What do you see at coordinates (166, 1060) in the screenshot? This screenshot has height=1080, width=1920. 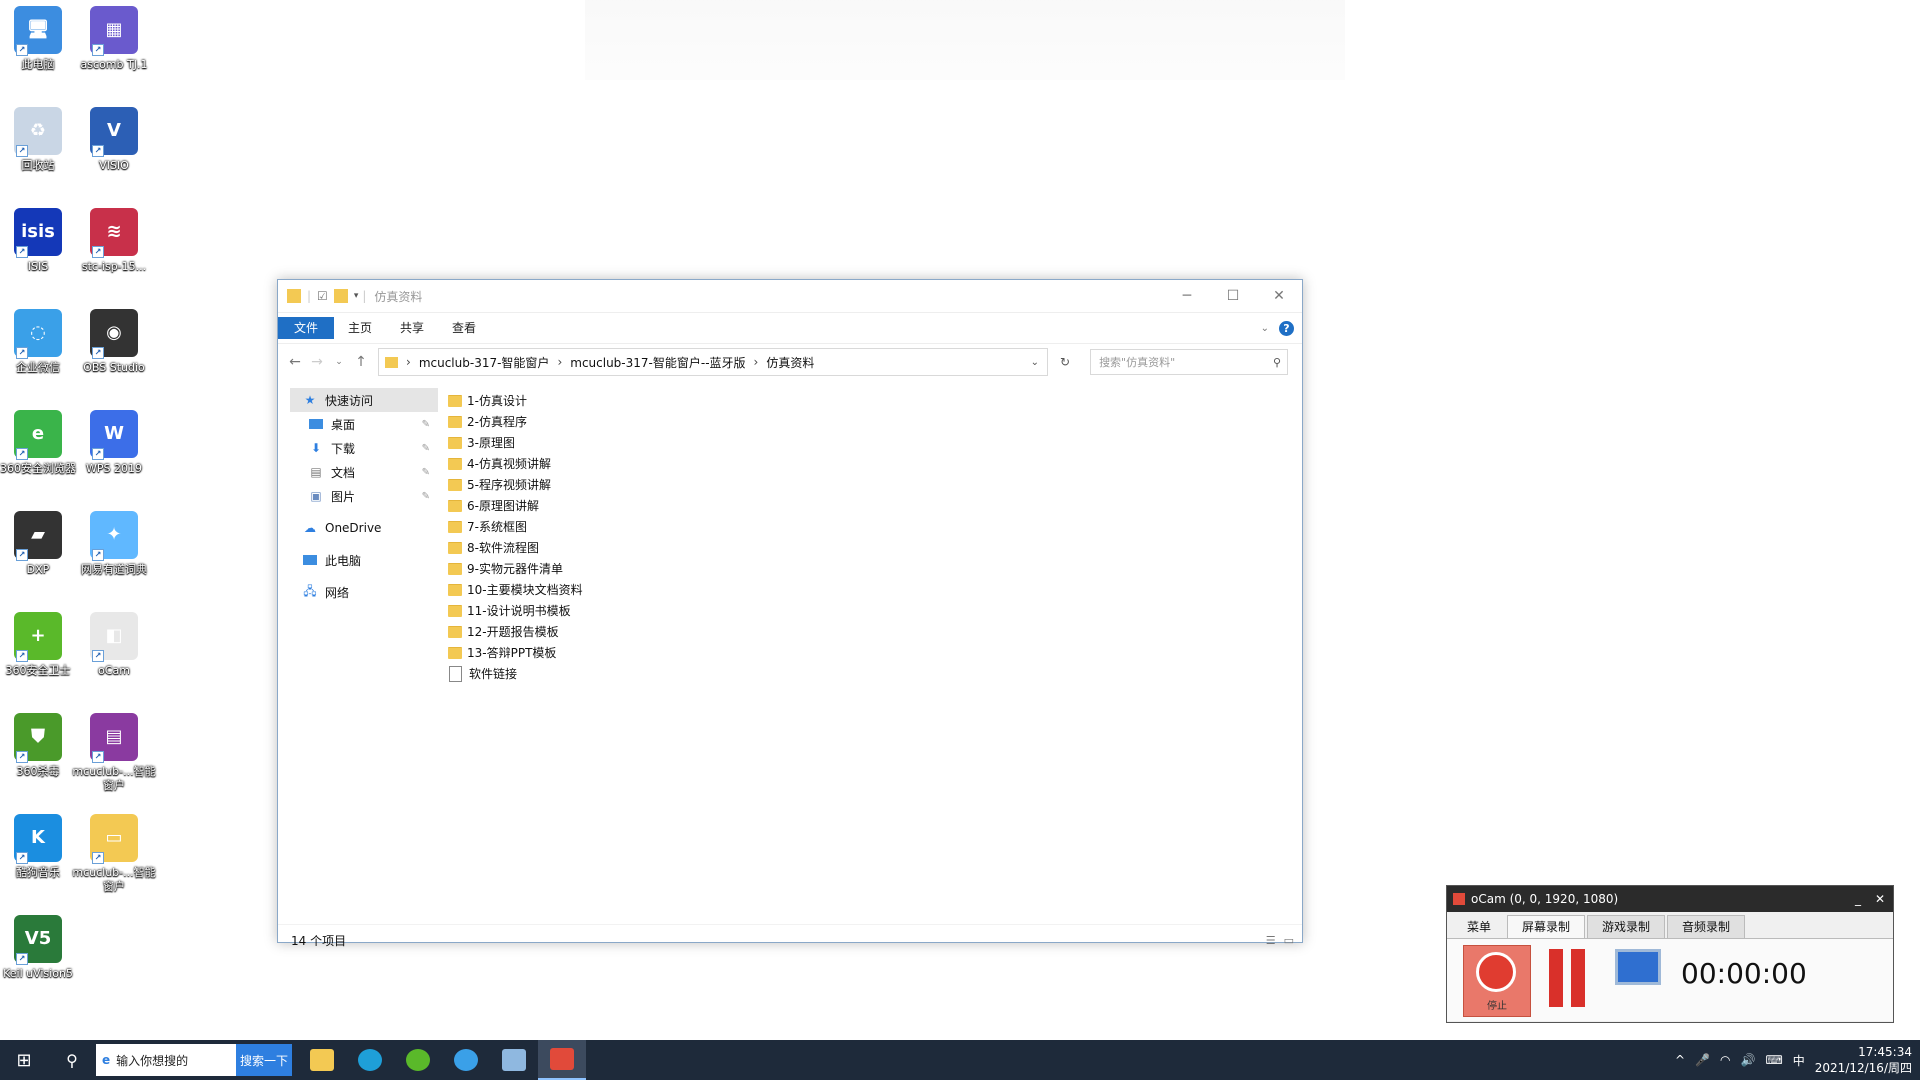 I see `browser-search-box: e 输入你想搜的` at bounding box center [166, 1060].